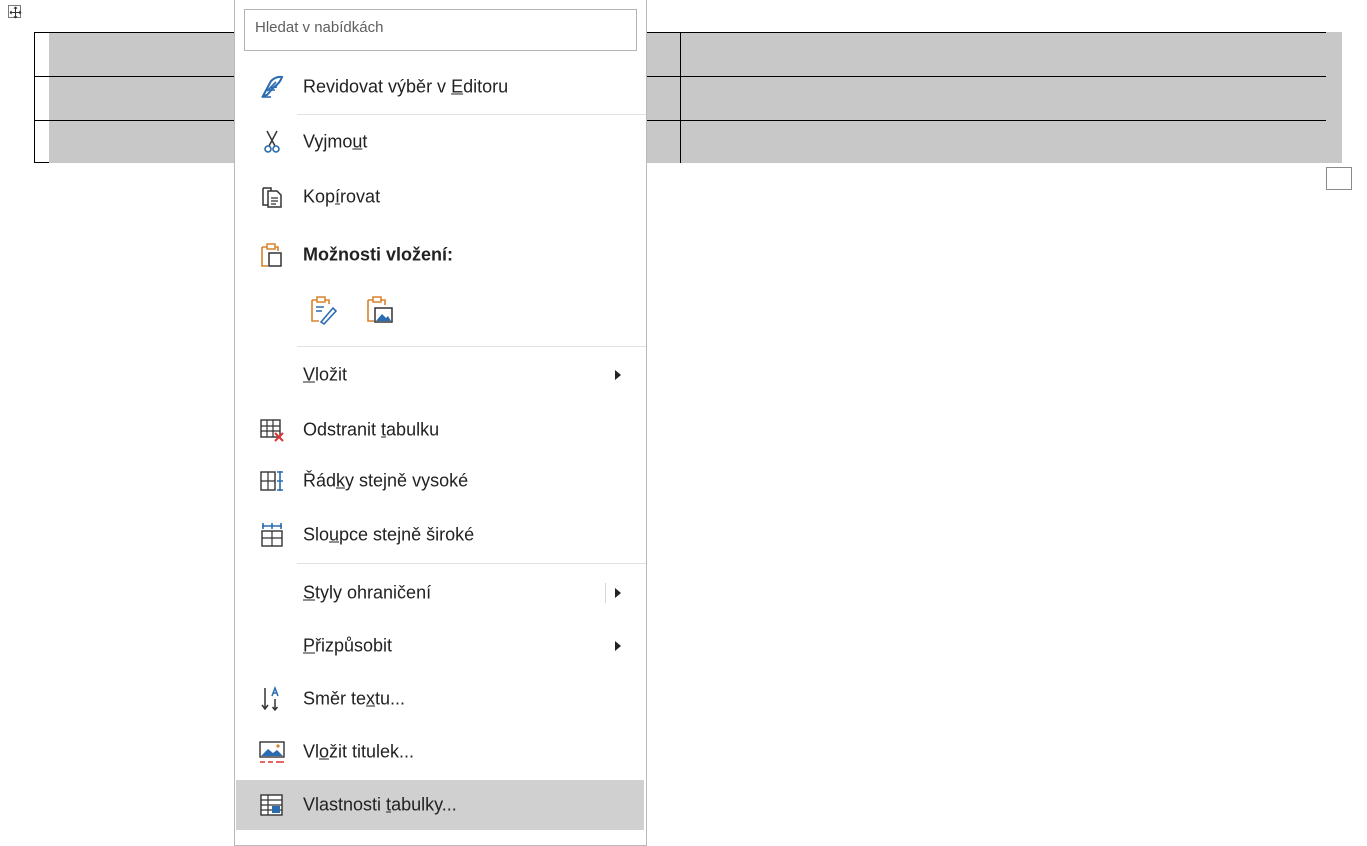 Image resolution: width=1367 pixels, height=846 pixels. I want to click on split-divider, so click(605, 593).